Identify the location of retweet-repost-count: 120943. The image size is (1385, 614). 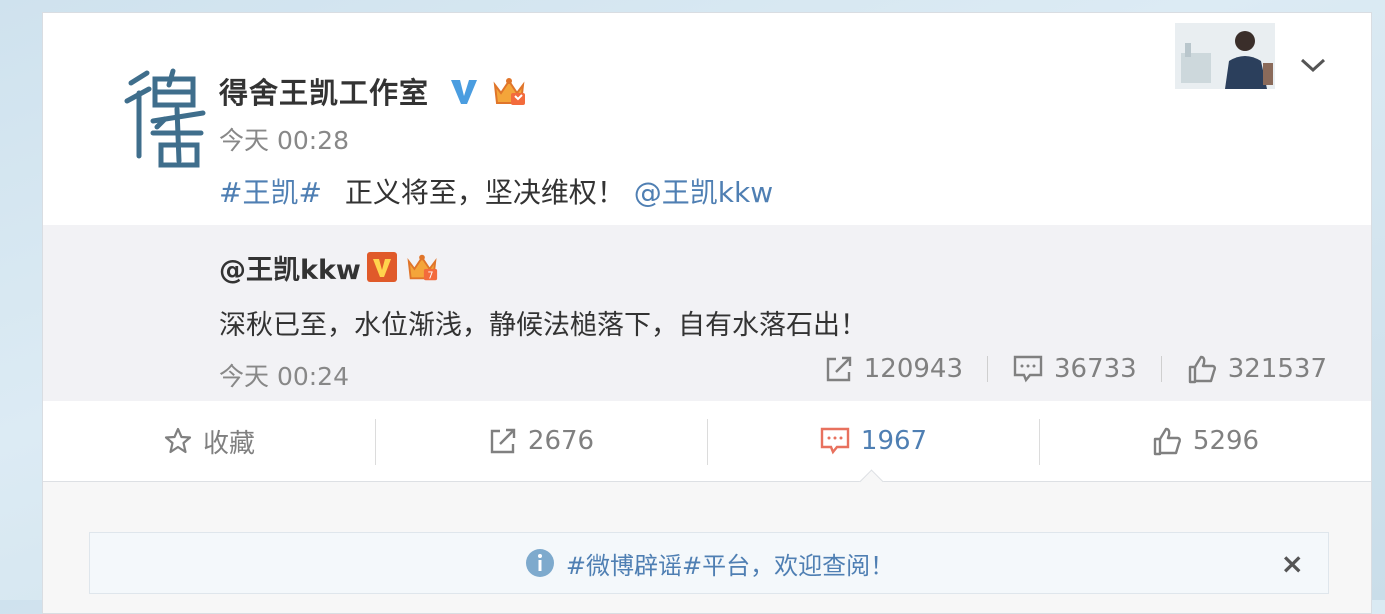
(913, 369).